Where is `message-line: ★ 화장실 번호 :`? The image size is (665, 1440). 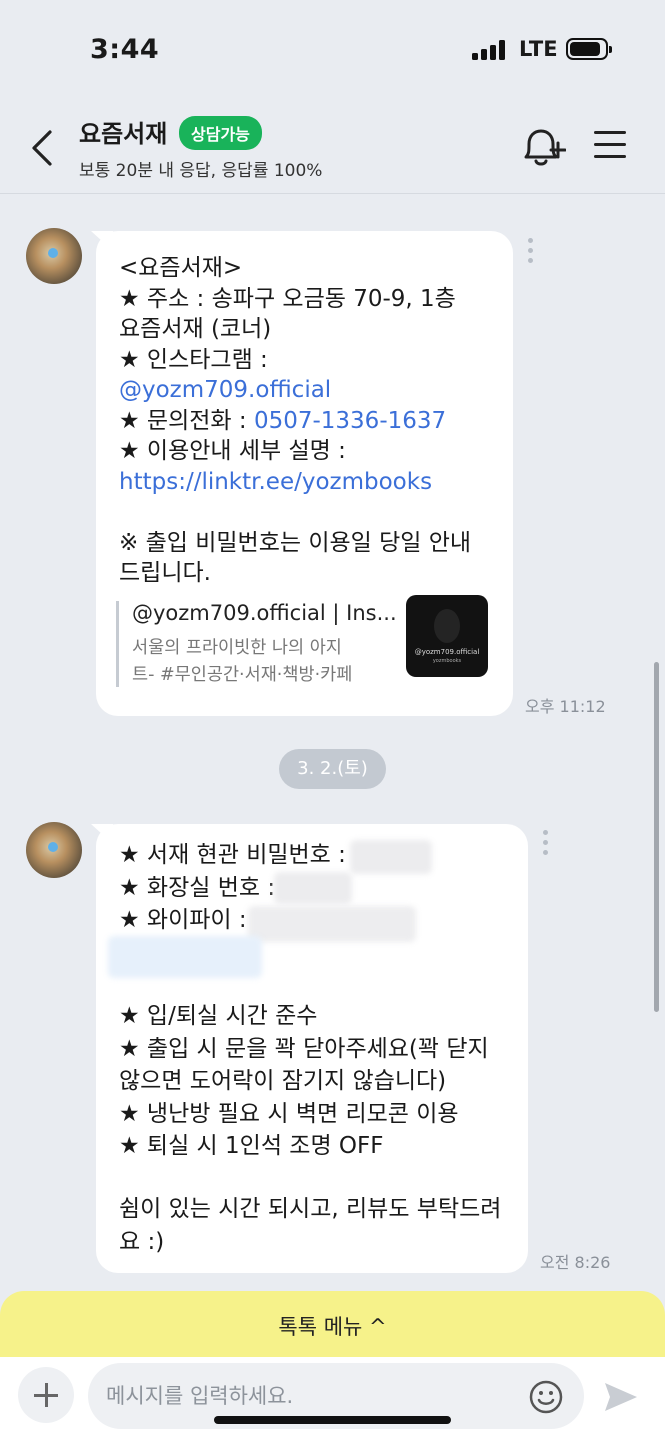
message-line: ★ 화장실 번호 : is located at coordinates (197, 887).